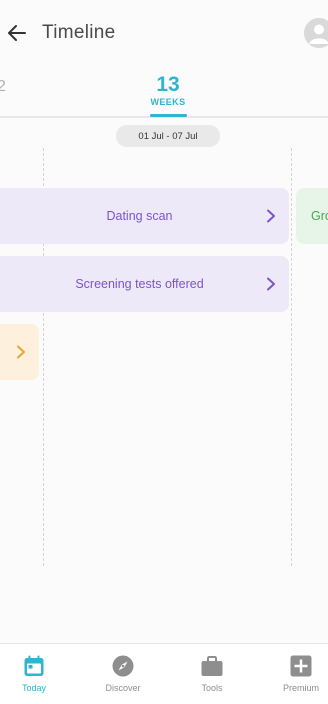 The height and width of the screenshot is (704, 328). Describe the element at coordinates (212, 688) in the screenshot. I see `nav-label: Tools` at that location.